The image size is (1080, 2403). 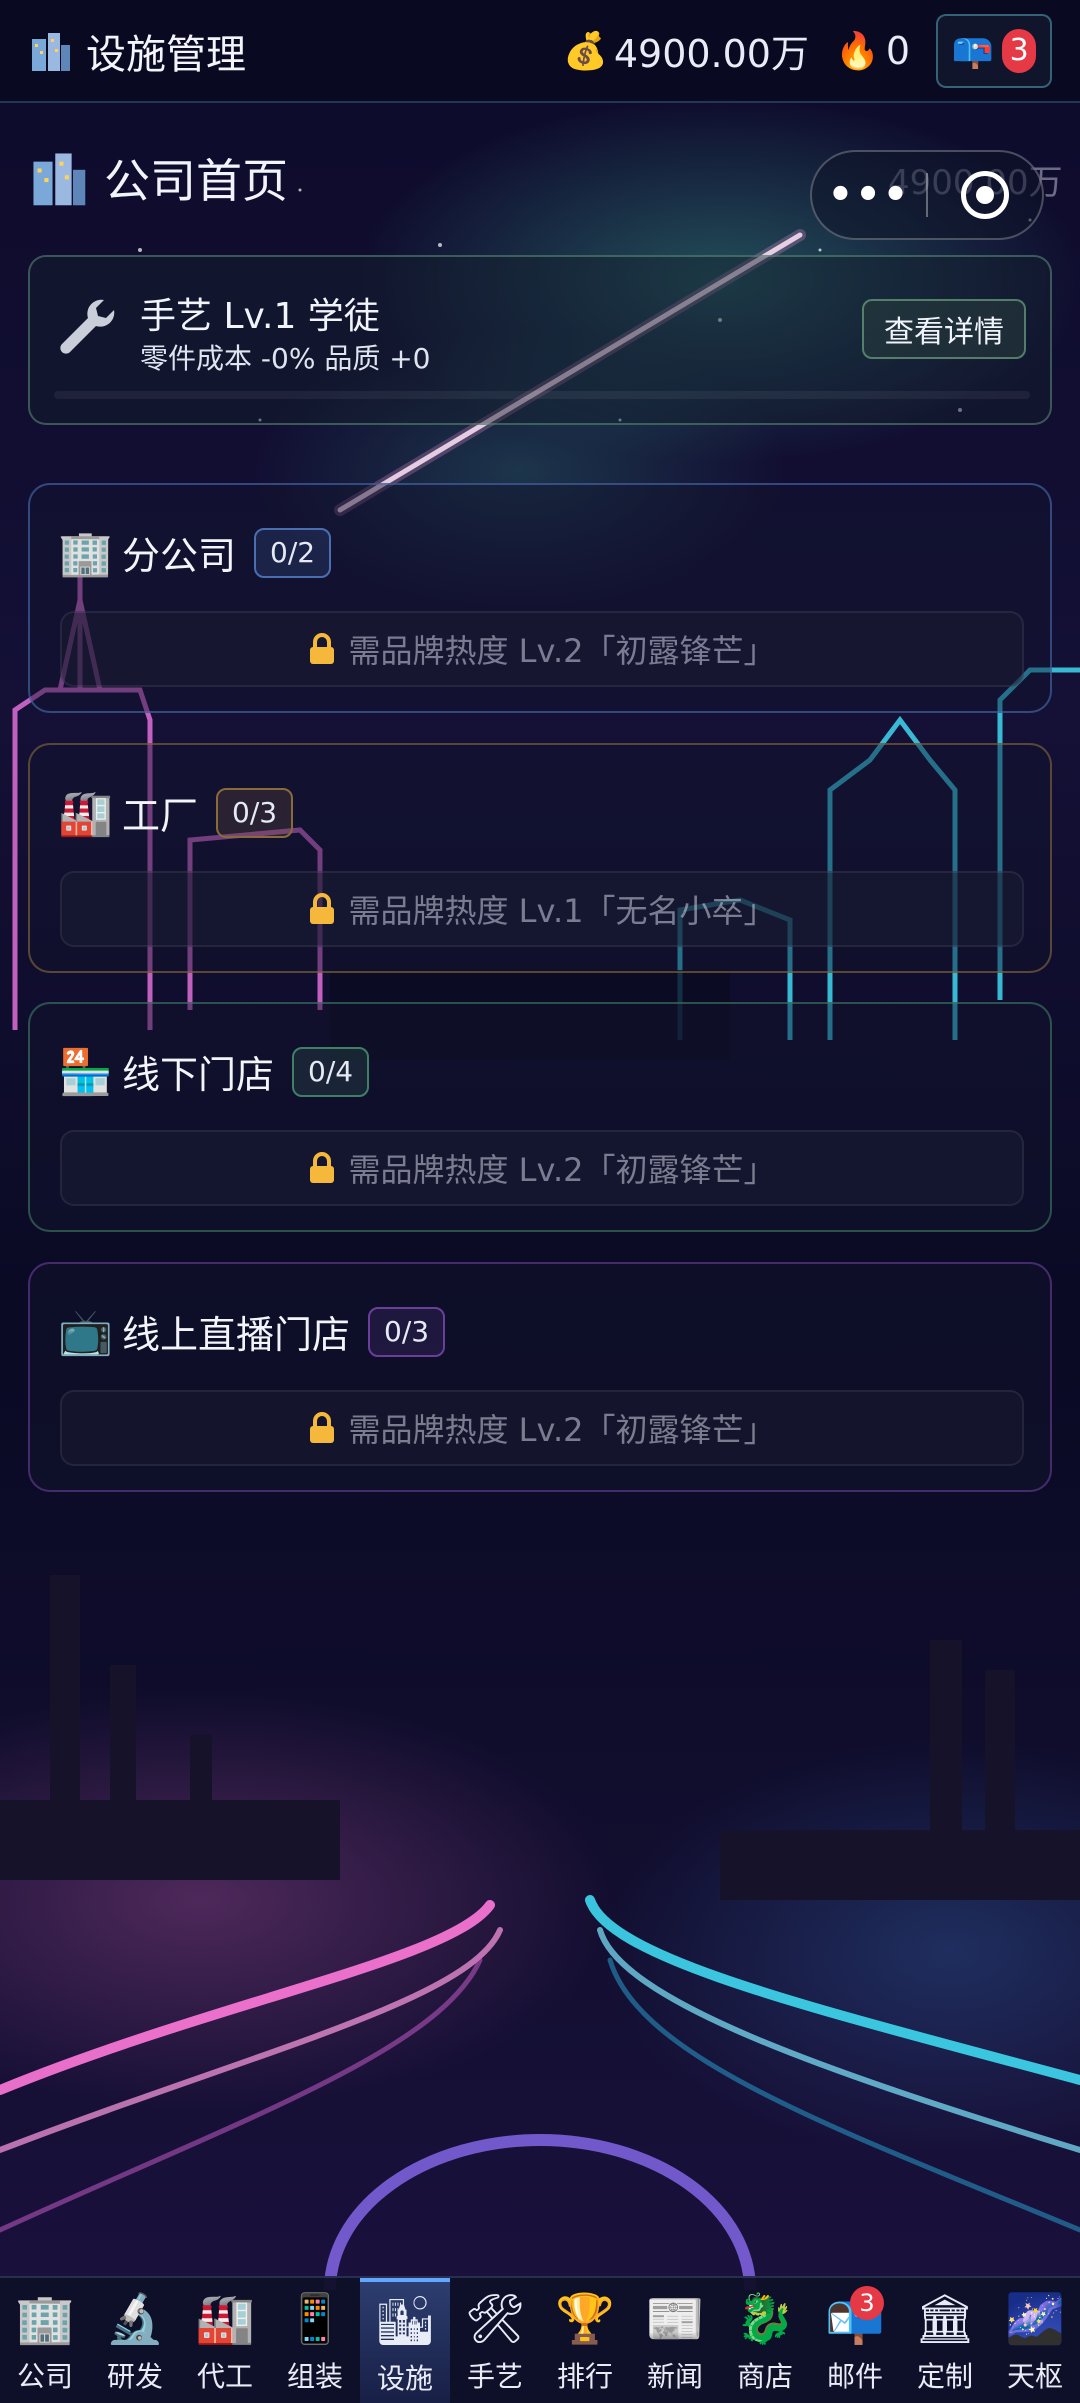 I want to click on heat-stat: 🔥 0, so click(x=872, y=51).